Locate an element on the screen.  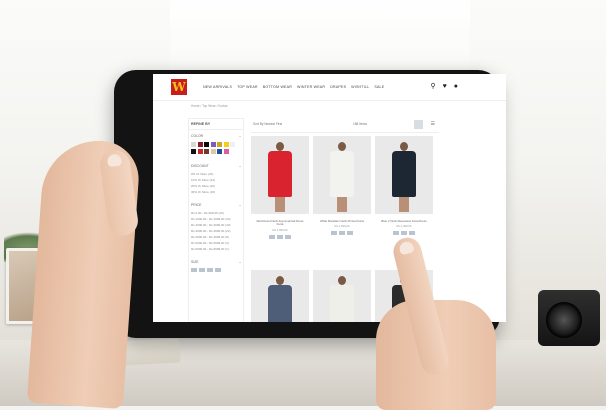
price-option: Rs.6000.00 - Rs.6999.00 (1) is located at coordinates (216, 249).